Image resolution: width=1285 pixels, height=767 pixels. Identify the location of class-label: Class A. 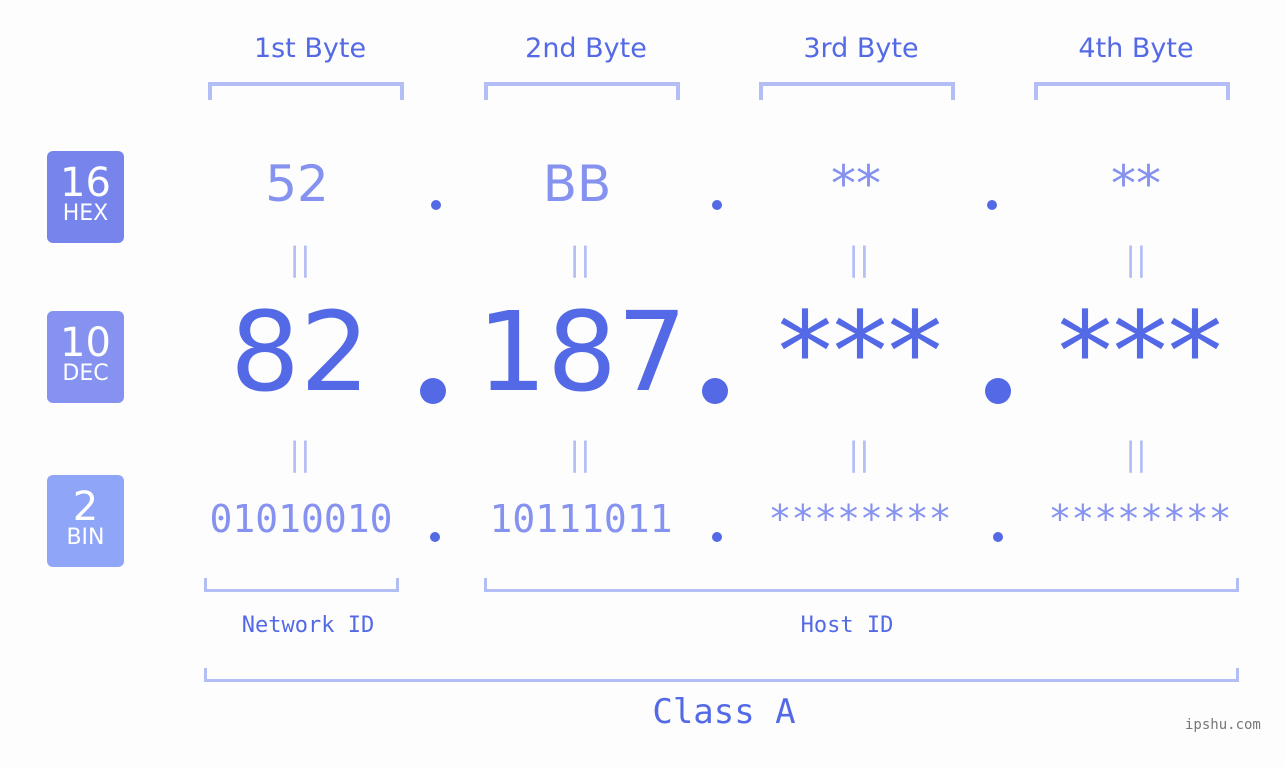
(724, 712).